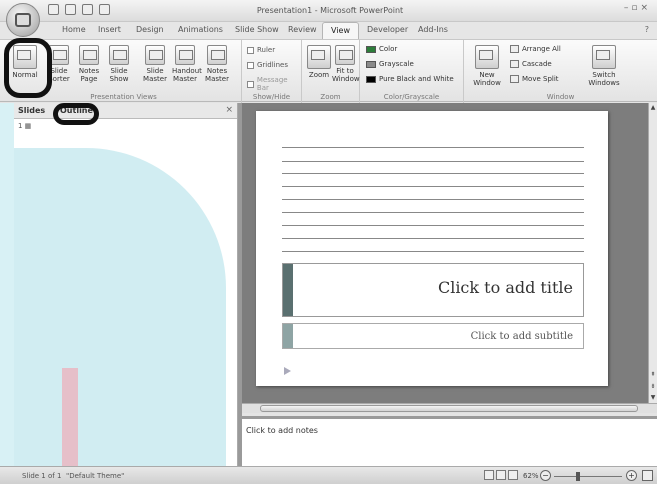  Describe the element at coordinates (229, 110) in the screenshot. I see `close-icon: ×` at that location.